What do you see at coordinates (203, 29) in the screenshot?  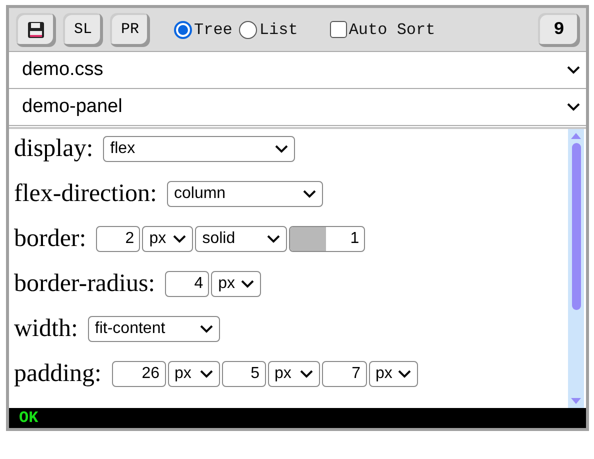 I see `view-mode-radio: Tree` at bounding box center [203, 29].